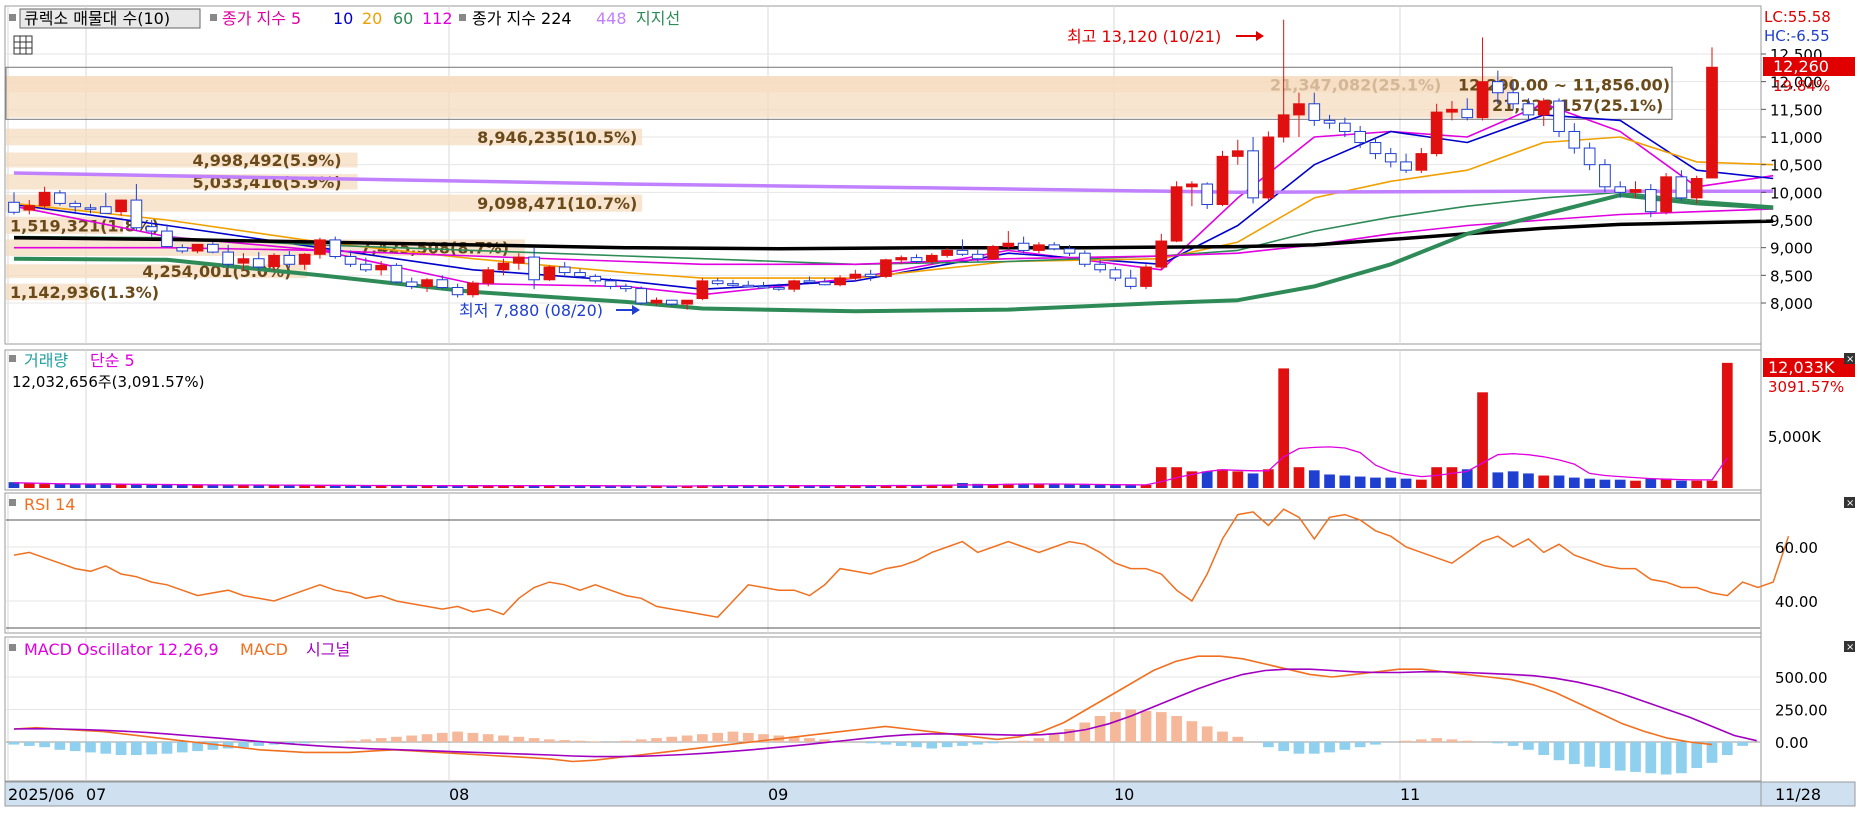 This screenshot has height=814, width=1860. I want to click on price-tick-label: 10,500, so click(1796, 166).